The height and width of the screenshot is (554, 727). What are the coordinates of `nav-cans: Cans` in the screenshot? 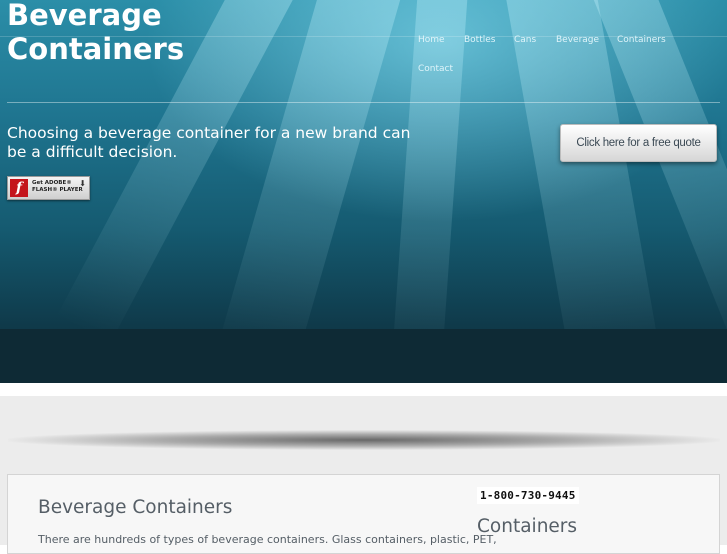 It's located at (525, 40).